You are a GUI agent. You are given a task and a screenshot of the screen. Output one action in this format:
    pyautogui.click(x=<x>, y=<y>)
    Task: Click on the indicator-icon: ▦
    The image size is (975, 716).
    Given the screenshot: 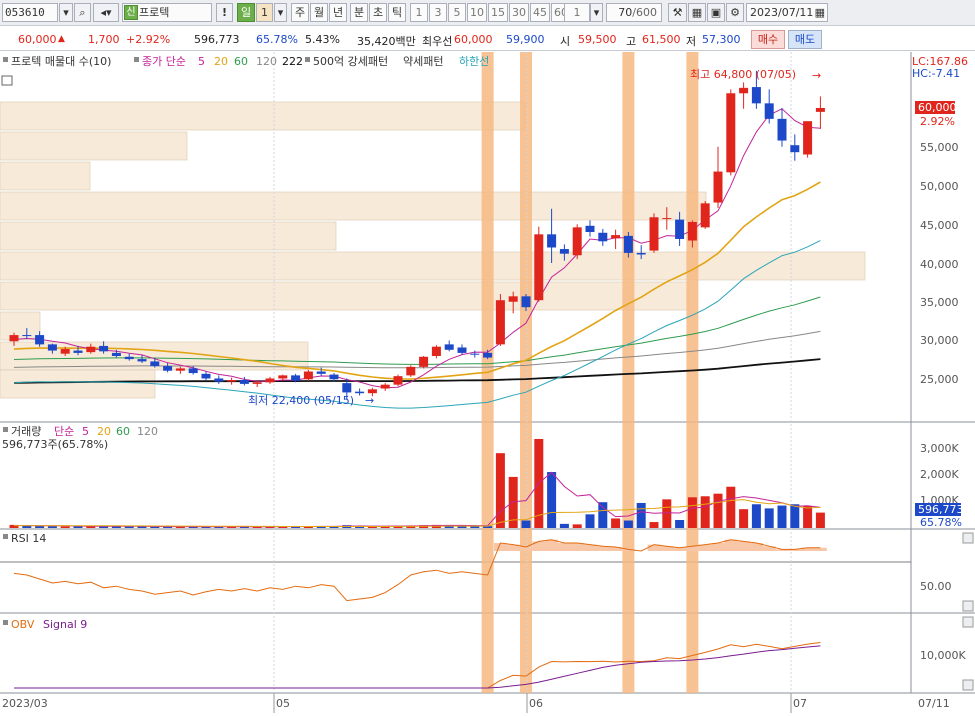 What is the action you would take?
    pyautogui.click(x=697, y=12)
    